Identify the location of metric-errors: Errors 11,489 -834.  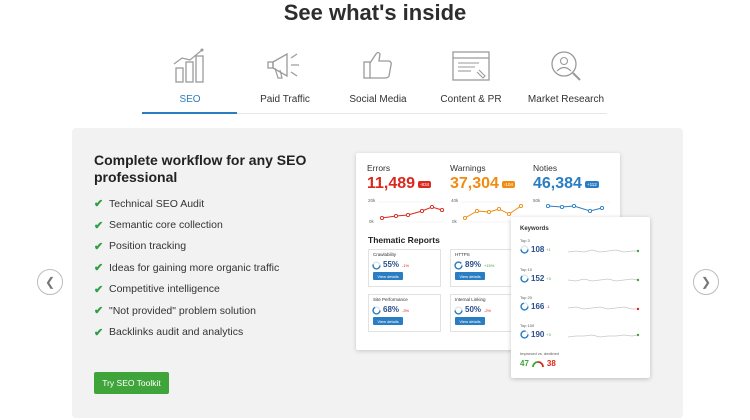
(399, 177).